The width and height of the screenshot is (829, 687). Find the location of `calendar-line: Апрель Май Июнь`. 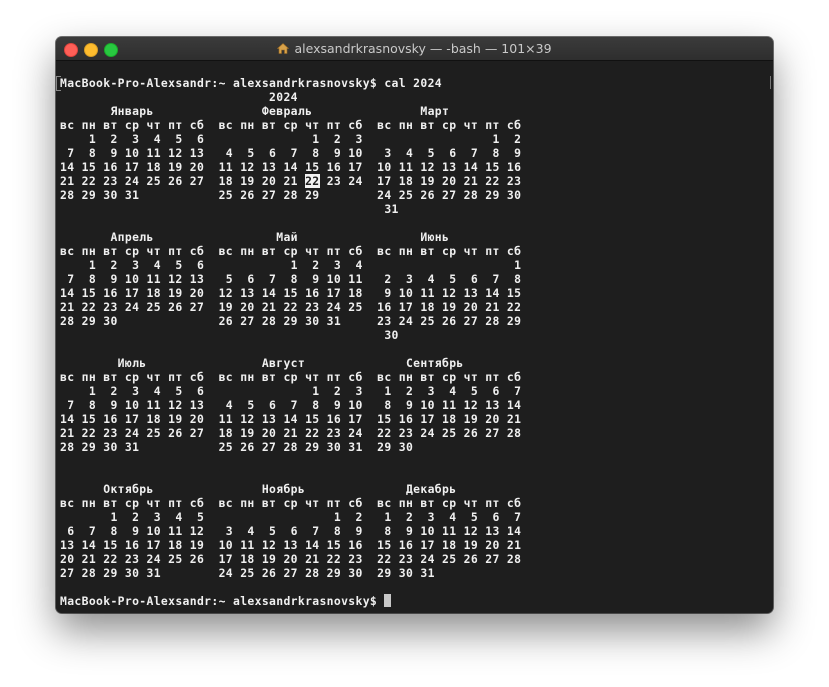

calendar-line: Апрель Май Июнь is located at coordinates (255, 237).